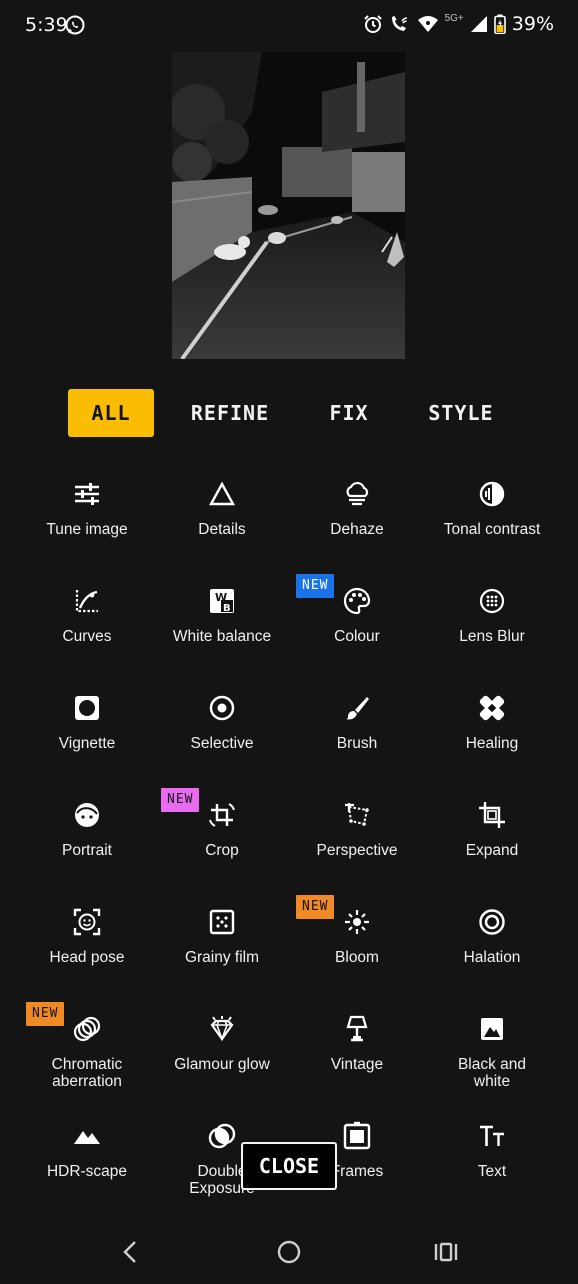 The width and height of the screenshot is (578, 1284). I want to click on tool-text: Text, so click(492, 1171).